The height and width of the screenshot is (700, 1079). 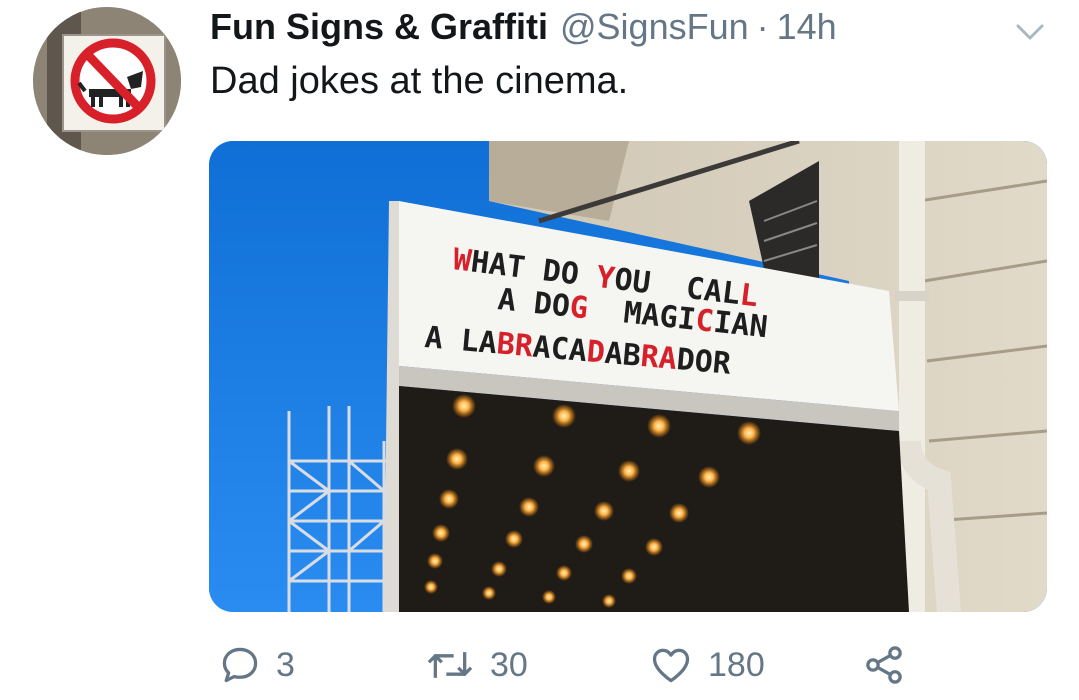 What do you see at coordinates (654, 27) in the screenshot?
I see `user-handle: @SignsFun` at bounding box center [654, 27].